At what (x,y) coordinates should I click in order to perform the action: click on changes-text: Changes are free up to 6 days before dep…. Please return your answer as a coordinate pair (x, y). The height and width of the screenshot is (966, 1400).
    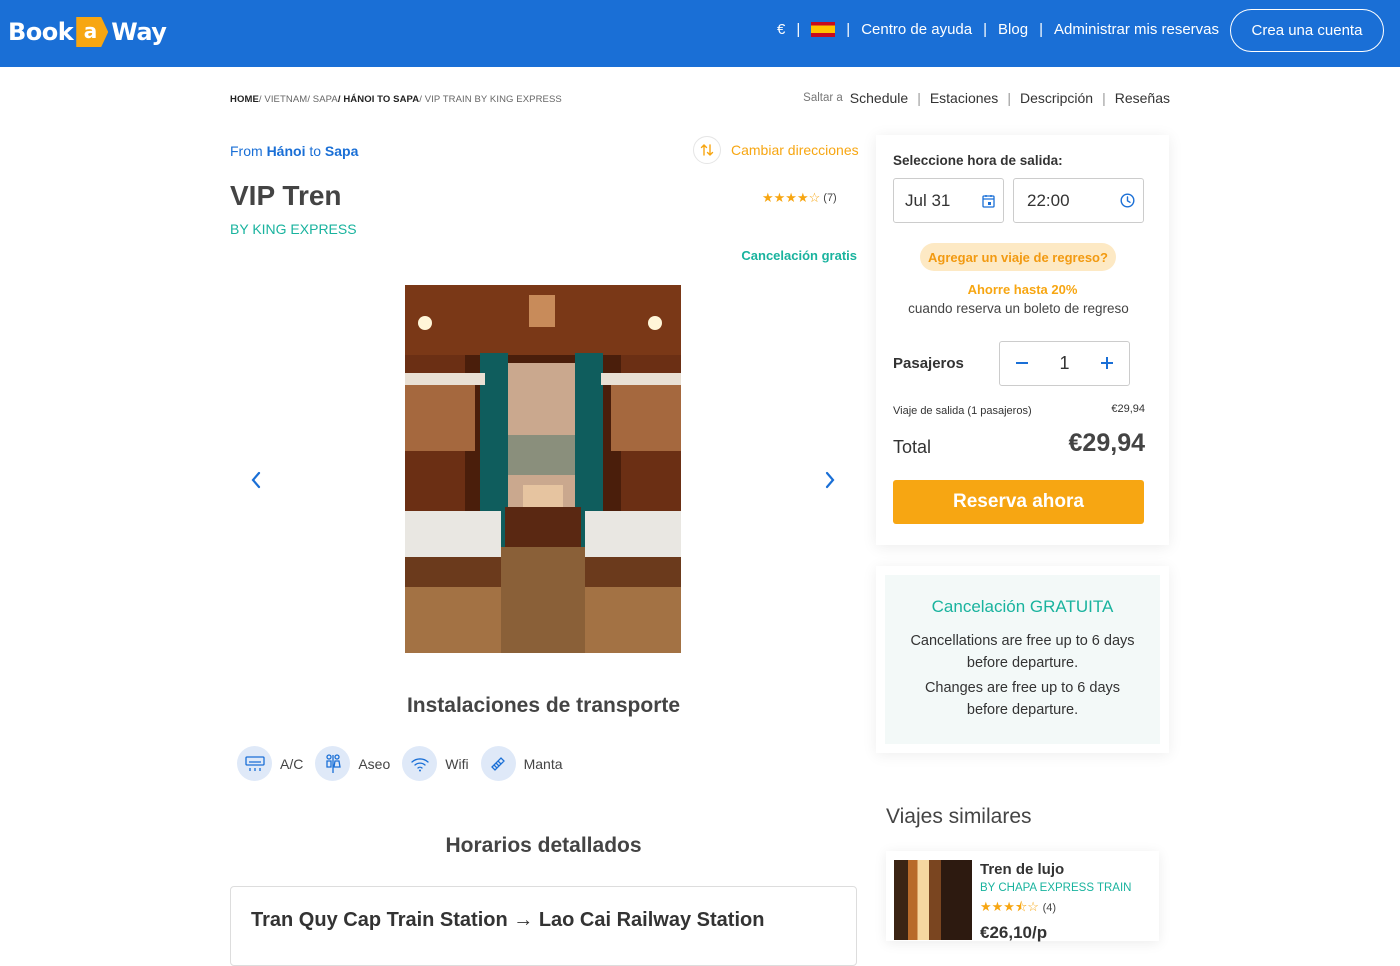
    Looking at the image, I should click on (1022, 699).